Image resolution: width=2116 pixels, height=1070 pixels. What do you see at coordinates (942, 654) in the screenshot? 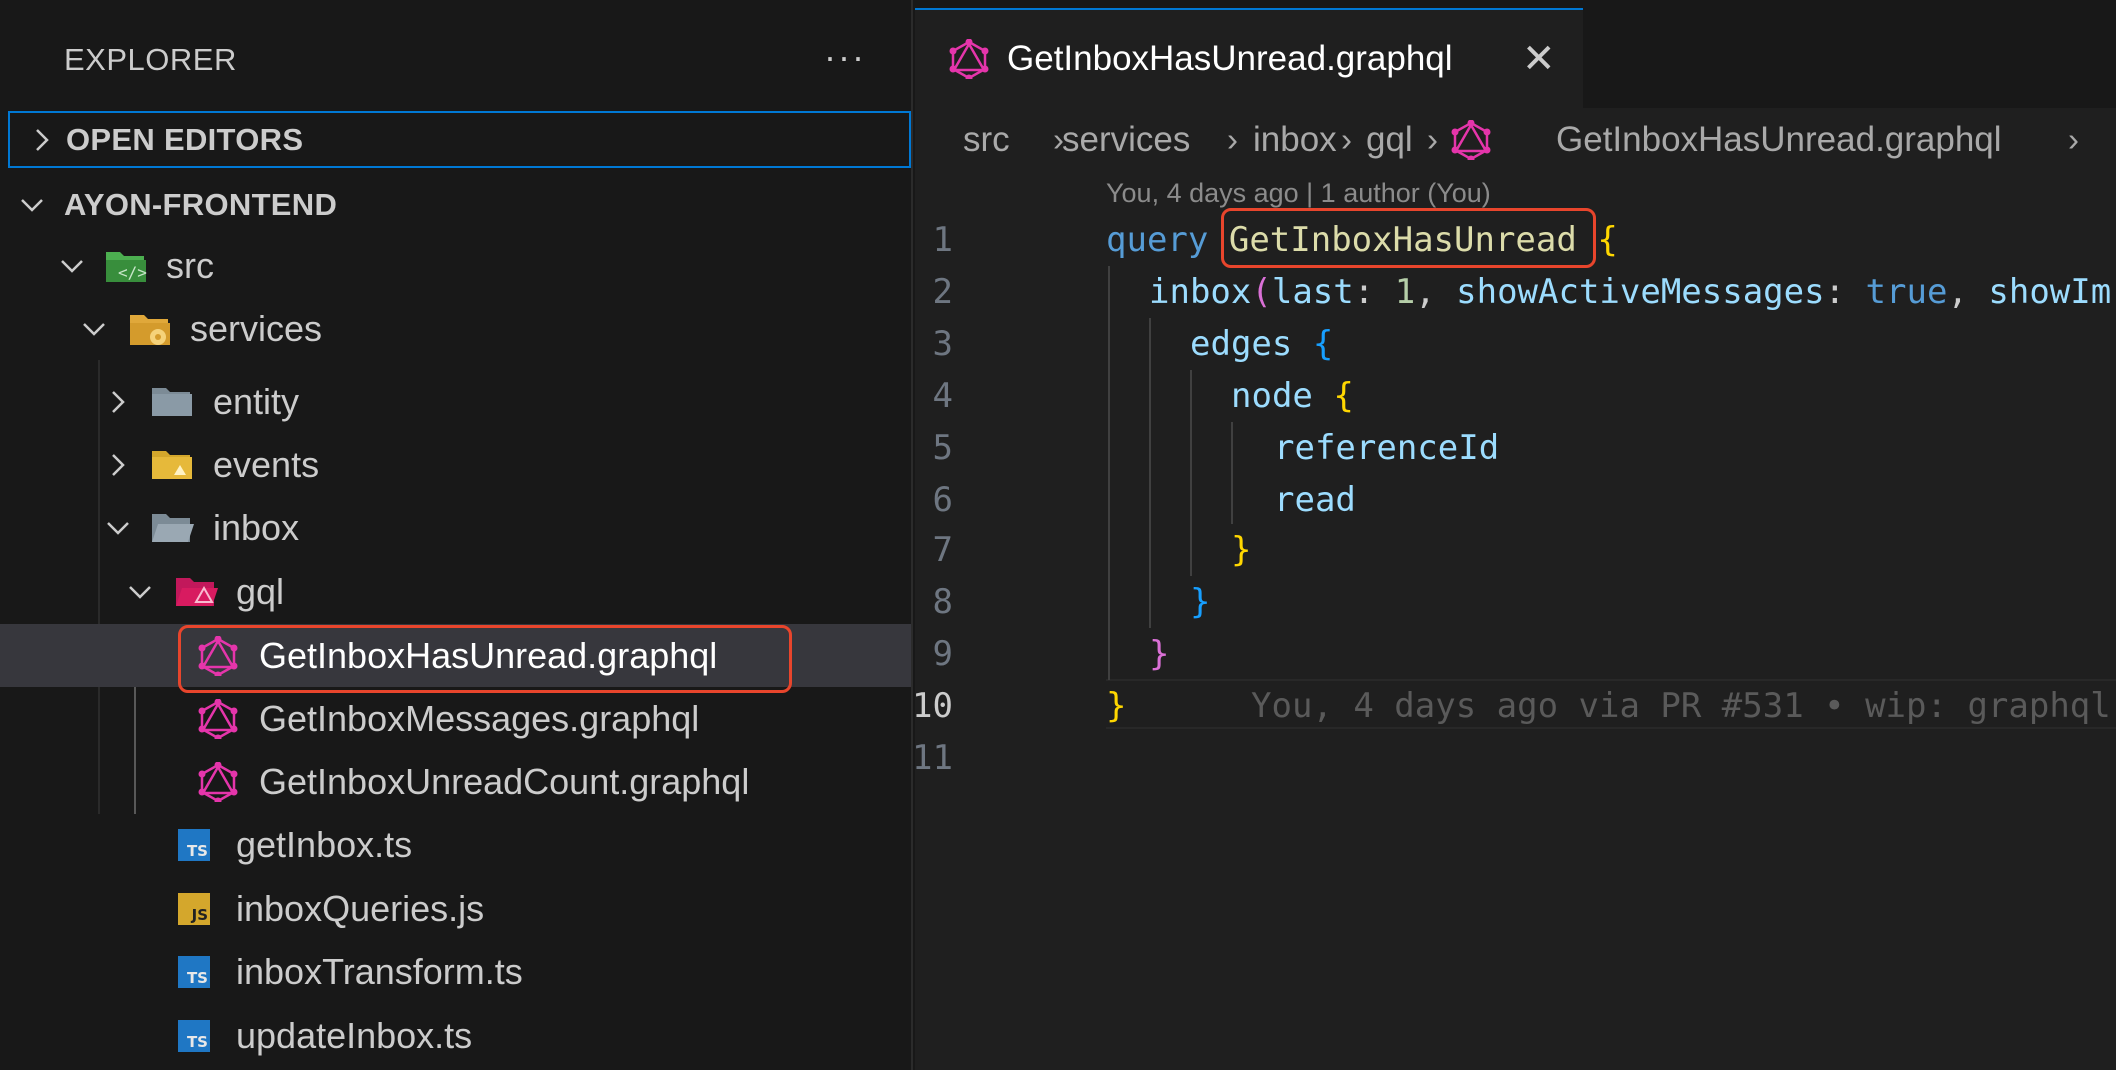
I see `line-number: 9` at bounding box center [942, 654].